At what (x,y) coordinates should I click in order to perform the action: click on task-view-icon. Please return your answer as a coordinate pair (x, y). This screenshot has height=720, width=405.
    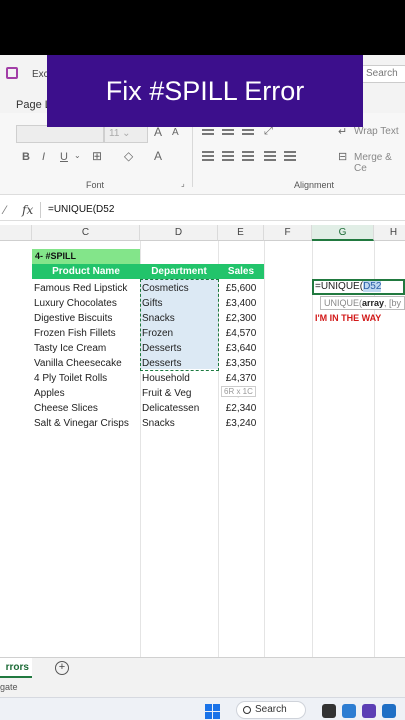
    Looking at the image, I should click on (329, 711).